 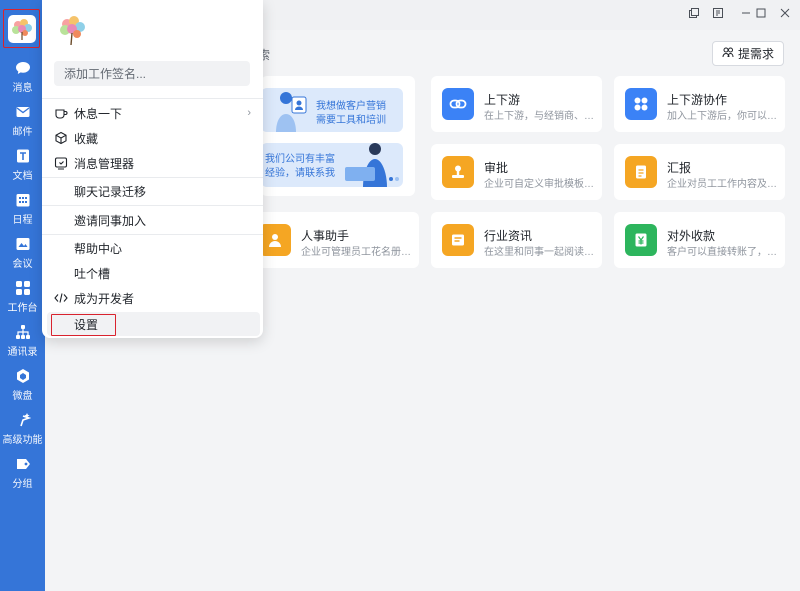 I want to click on promo-banner: 我想做客户营销 需要工具和培训 我们公司有丰富 经验，请联系我, so click(x=338, y=136).